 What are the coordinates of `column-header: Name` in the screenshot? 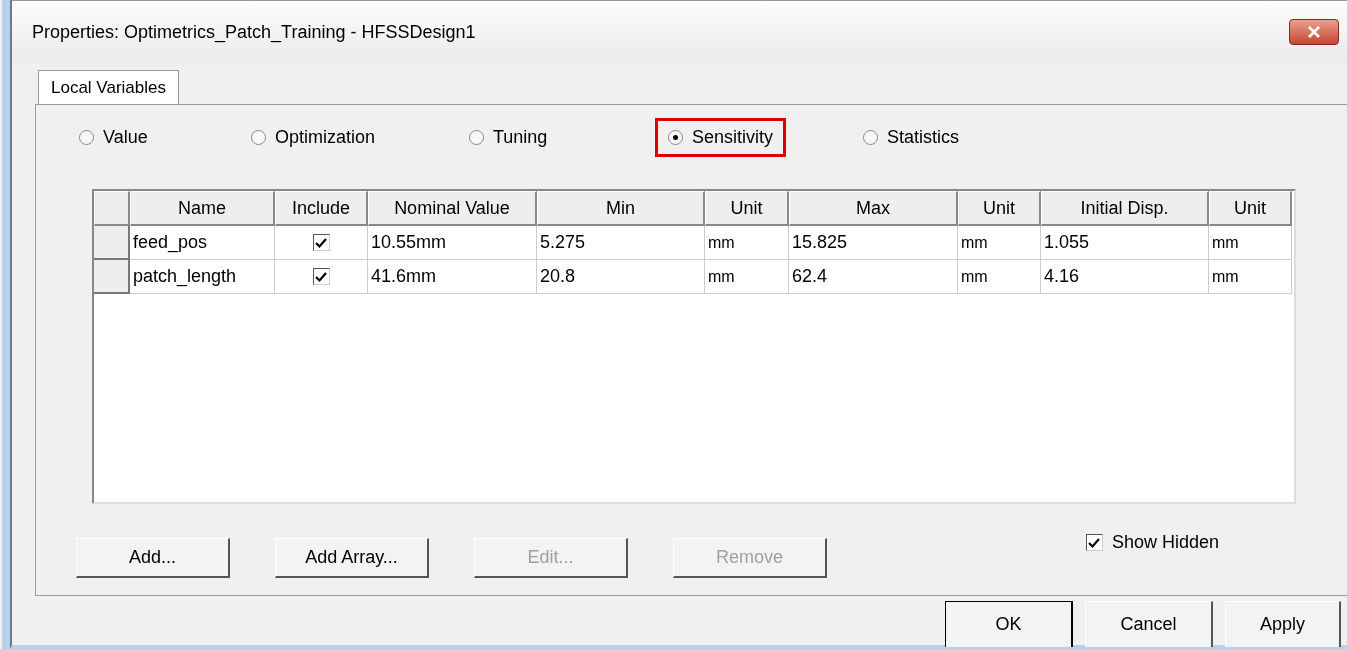 It's located at (202, 208).